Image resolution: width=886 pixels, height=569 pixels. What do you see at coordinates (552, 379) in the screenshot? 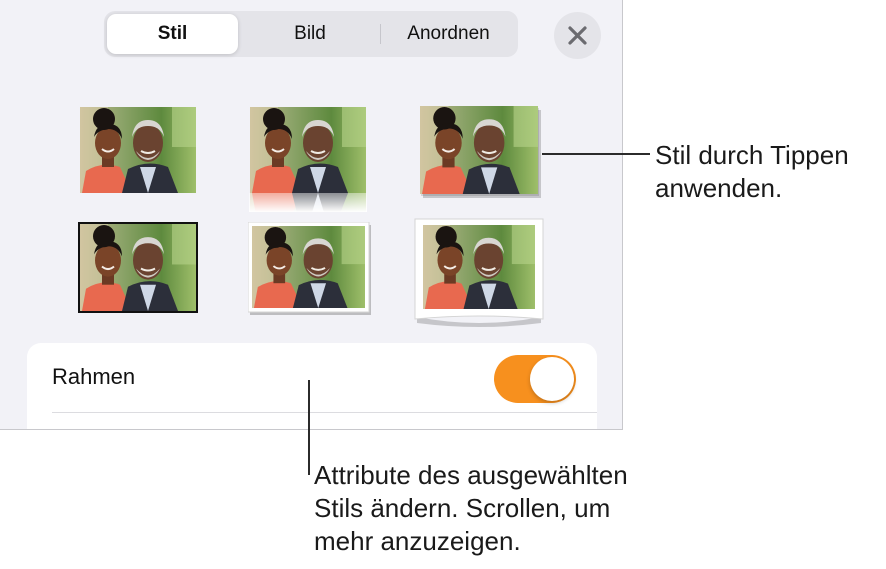
I see `toggle-knob` at bounding box center [552, 379].